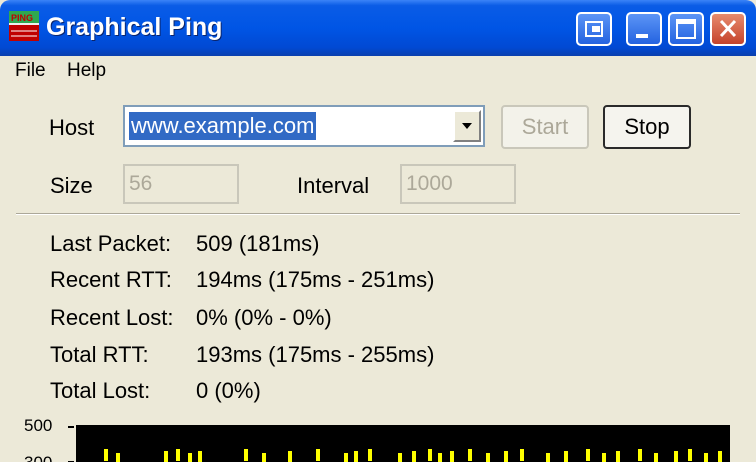 The width and height of the screenshot is (756, 462). I want to click on maximize-button, so click(686, 29).